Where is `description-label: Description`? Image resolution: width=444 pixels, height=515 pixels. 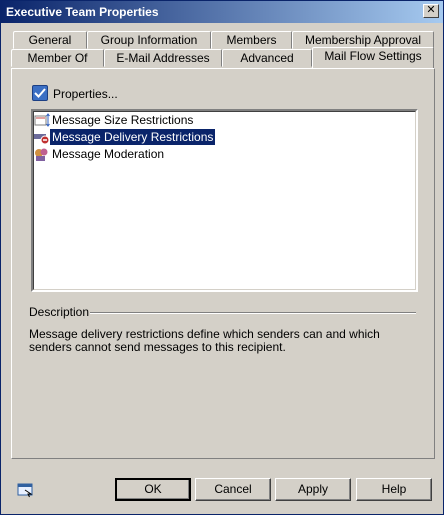
description-label: Description is located at coordinates (59, 312).